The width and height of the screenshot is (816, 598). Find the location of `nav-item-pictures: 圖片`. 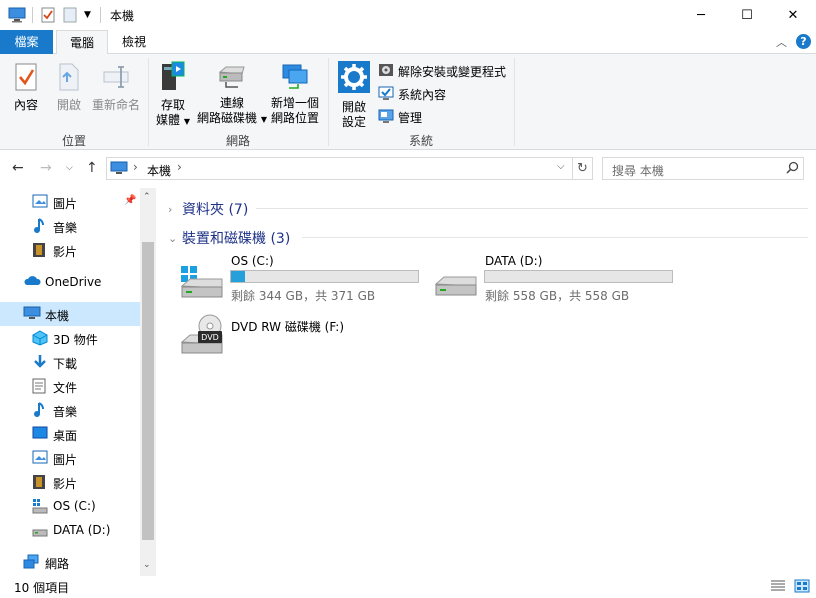

nav-item-pictures: 圖片 is located at coordinates (70, 458).